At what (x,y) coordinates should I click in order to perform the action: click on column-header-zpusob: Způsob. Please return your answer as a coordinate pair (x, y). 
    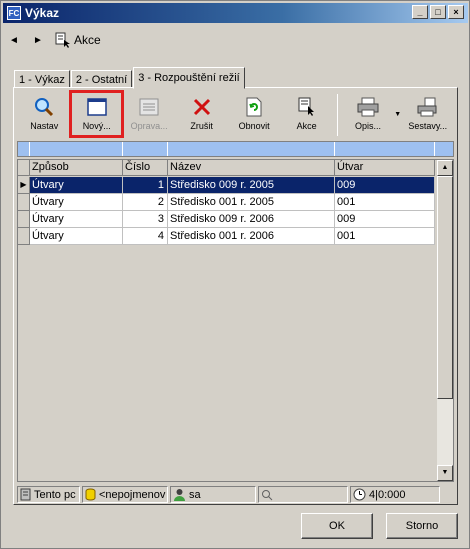
    Looking at the image, I should click on (76, 168).